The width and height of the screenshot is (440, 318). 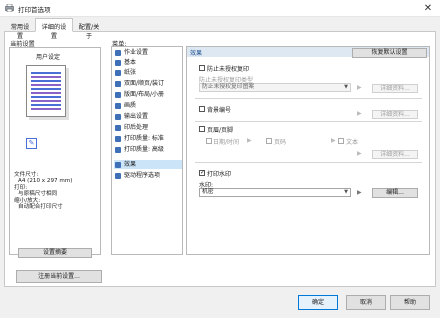 What do you see at coordinates (341, 141) in the screenshot?
I see `text-checkbox` at bounding box center [341, 141].